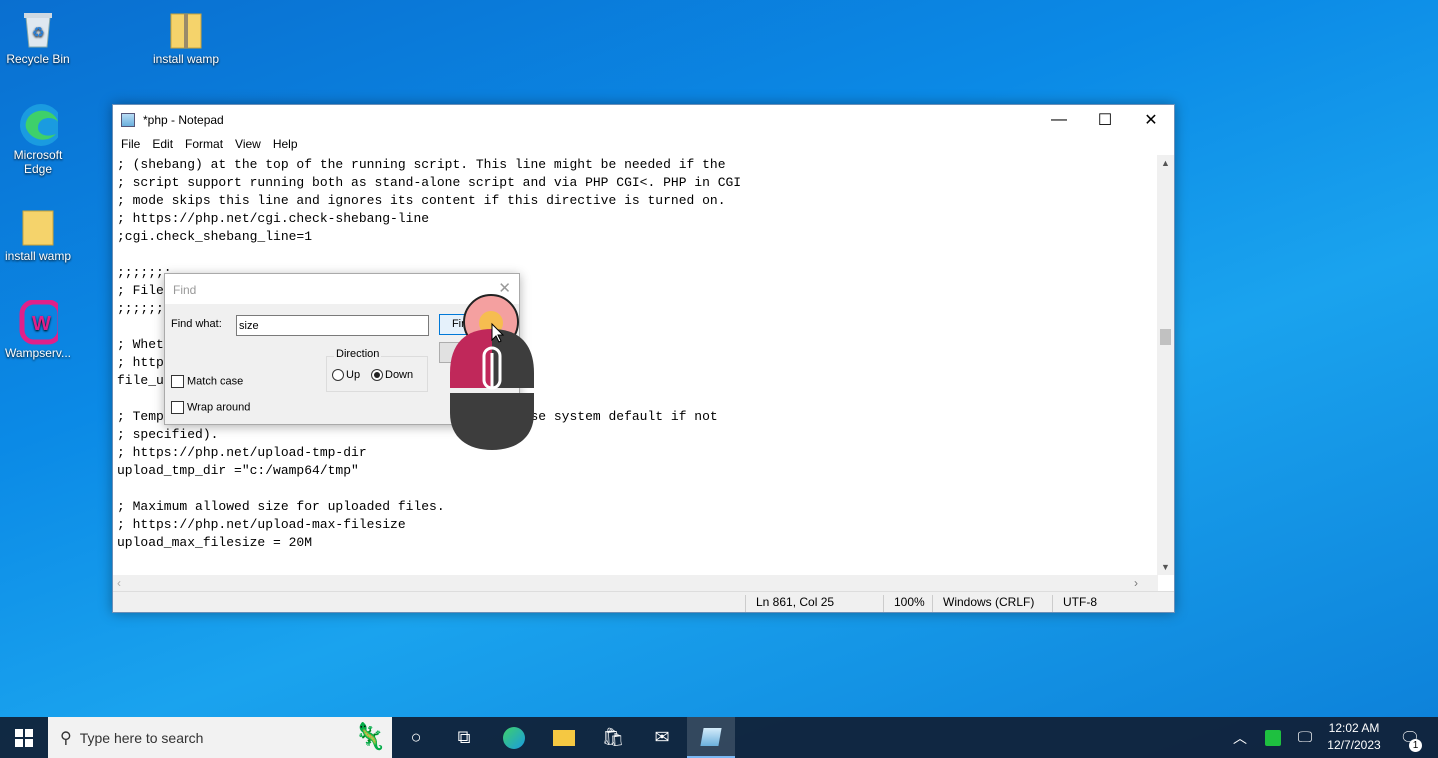  I want to click on find-what-input, so click(332, 325).